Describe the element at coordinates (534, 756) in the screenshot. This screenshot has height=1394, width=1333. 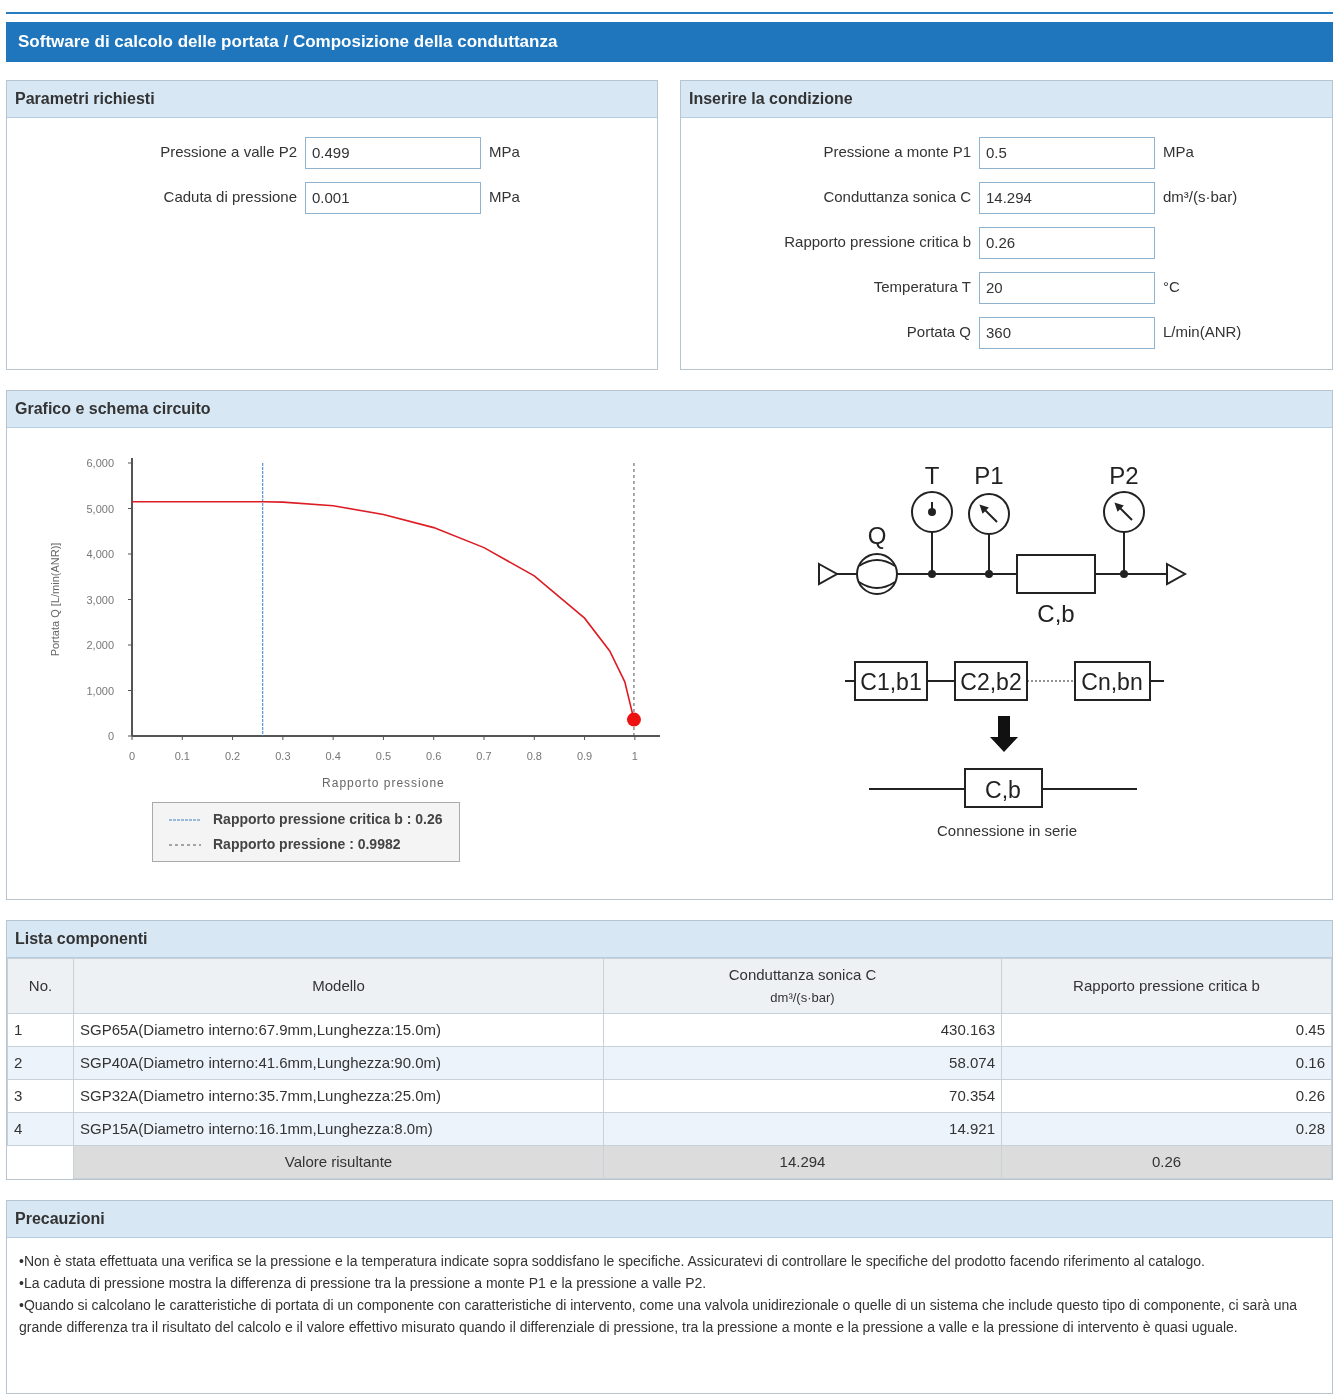
I see `x-tick-label: 0.8` at that location.